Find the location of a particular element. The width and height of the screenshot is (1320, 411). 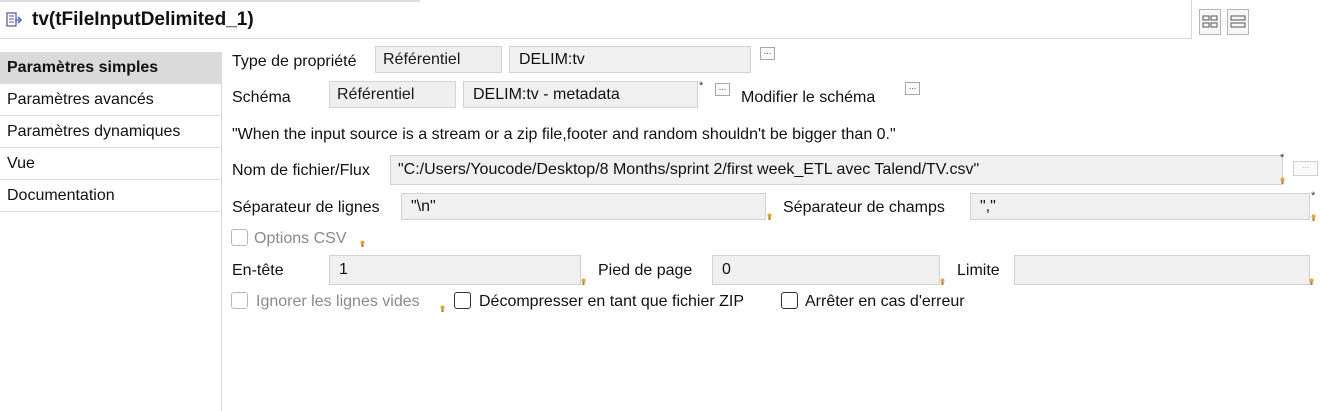

header-hint-icon is located at coordinates (583, 281).